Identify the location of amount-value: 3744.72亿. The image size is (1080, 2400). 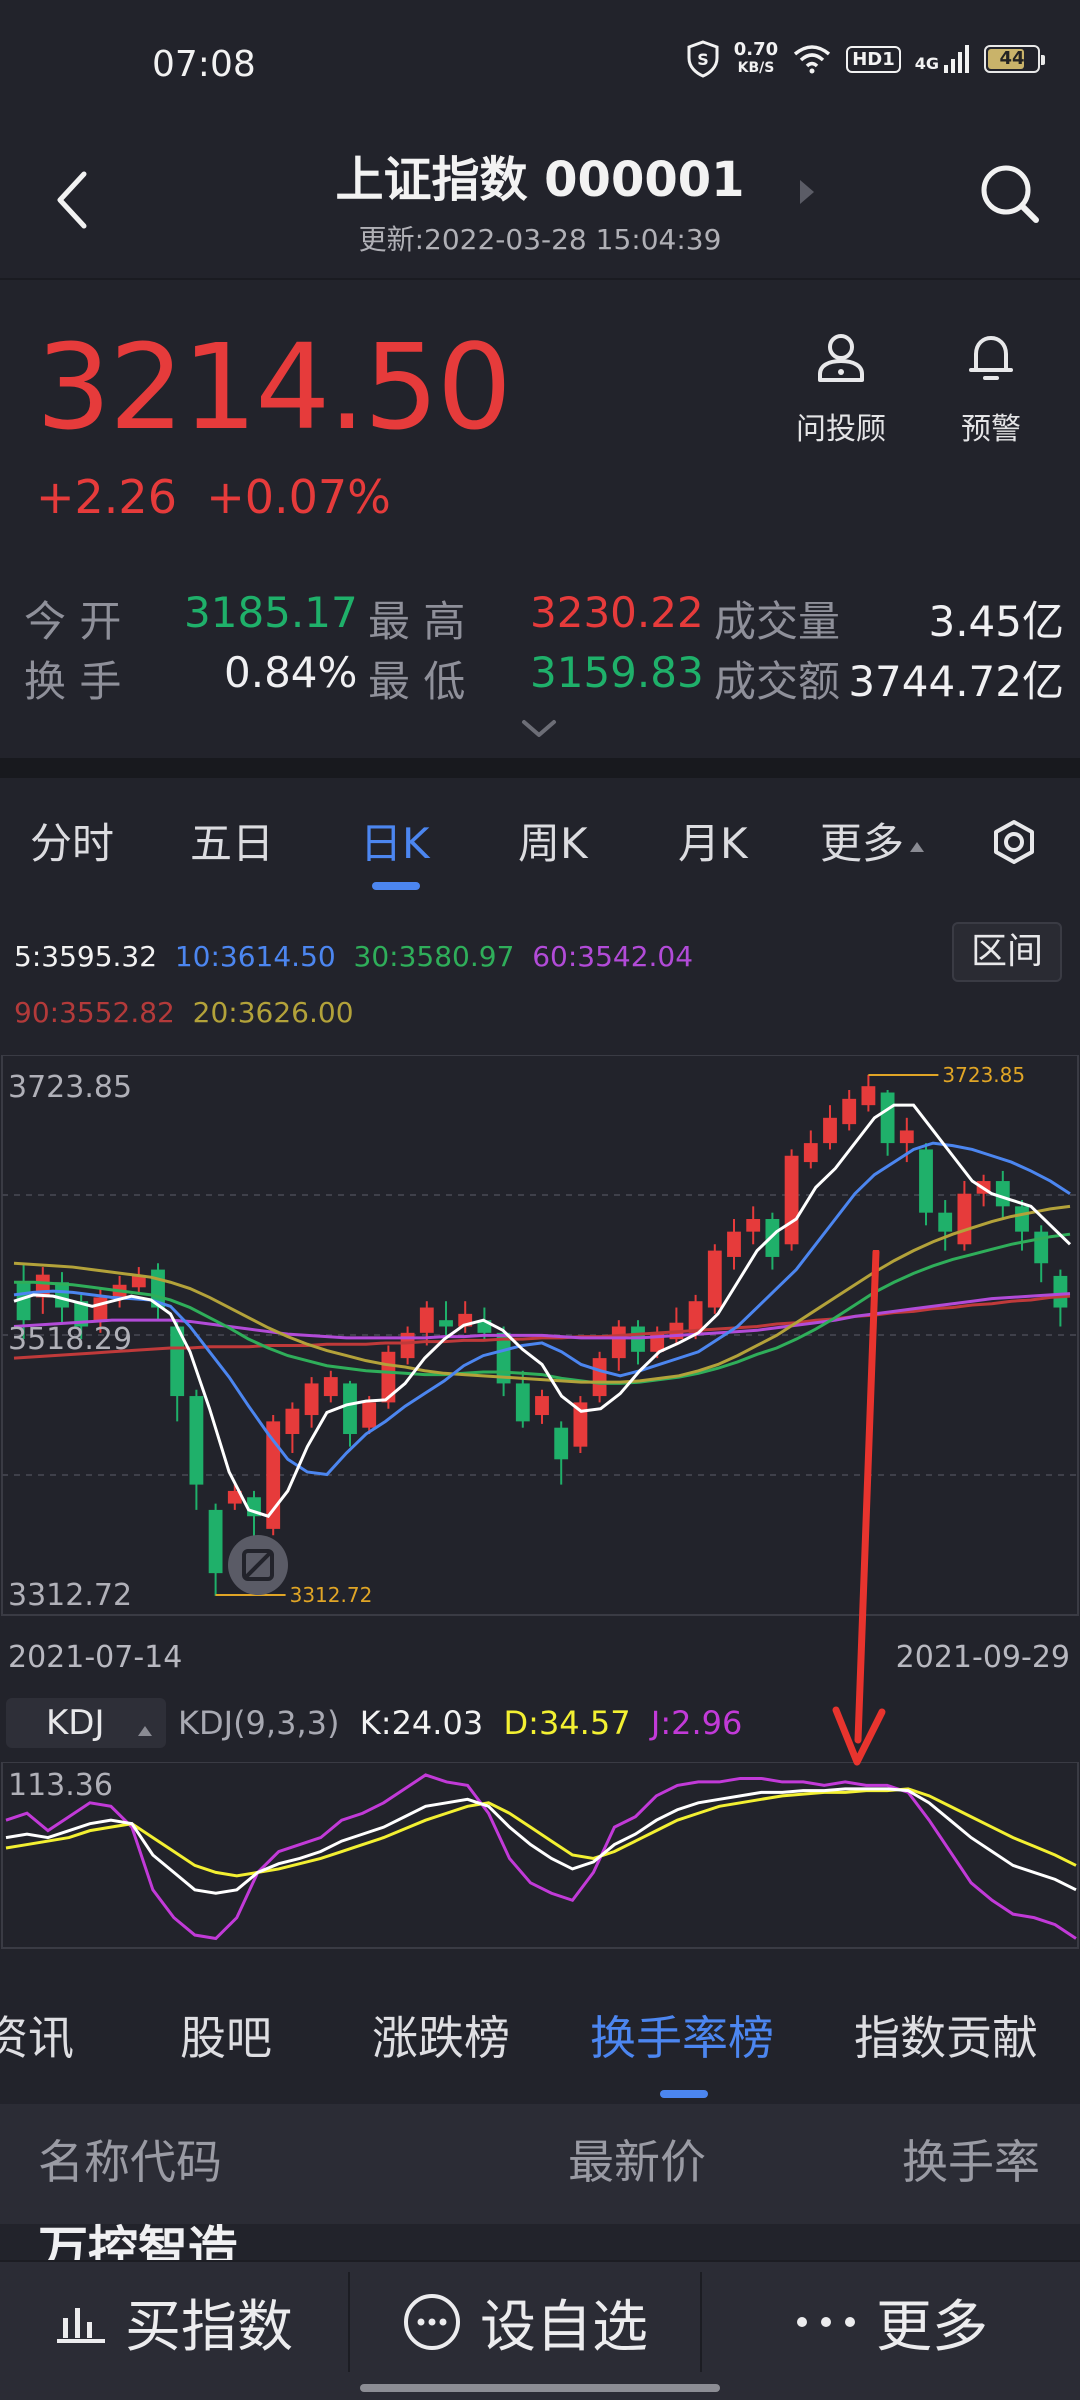
(956, 681).